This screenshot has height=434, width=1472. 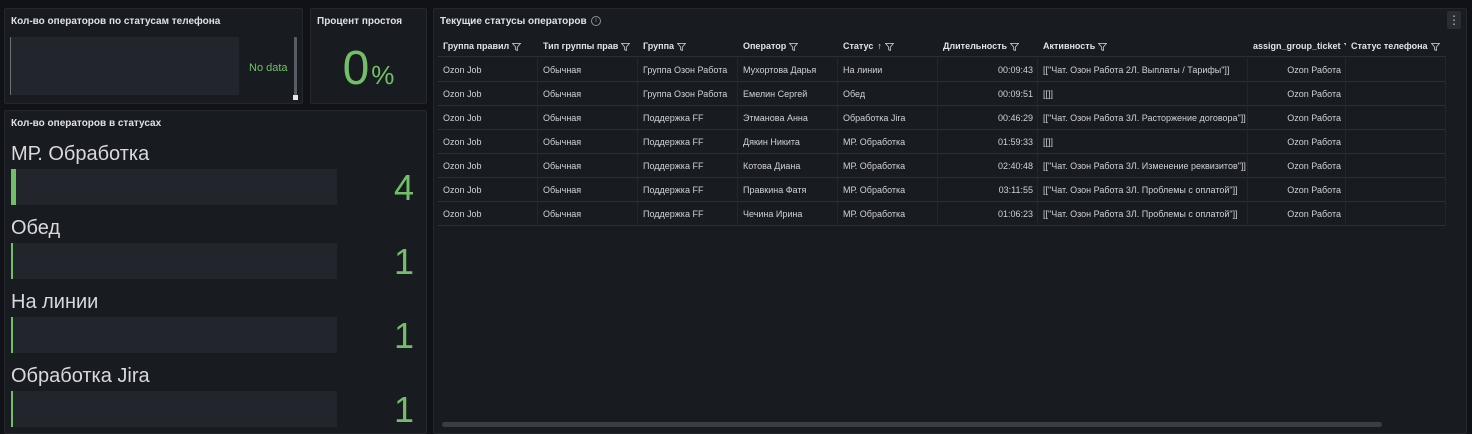 I want to click on panel-title: Кол-во операторов по статусам телефона, so click(x=116, y=21).